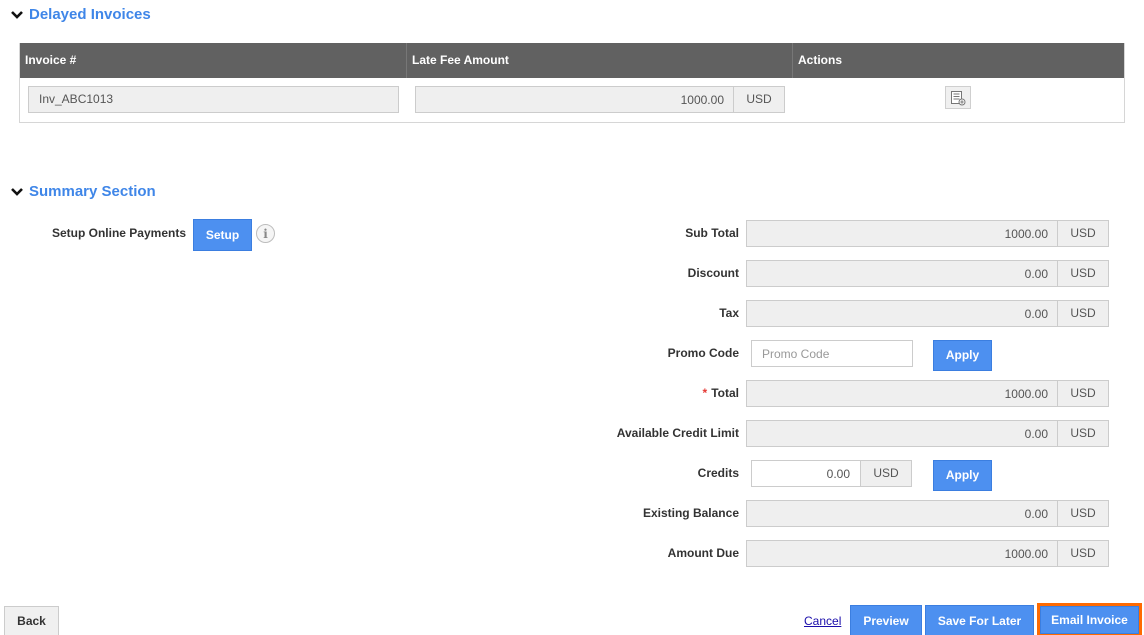 The height and width of the screenshot is (635, 1144). What do you see at coordinates (822, 621) in the screenshot?
I see `cancel-link: Cancel` at bounding box center [822, 621].